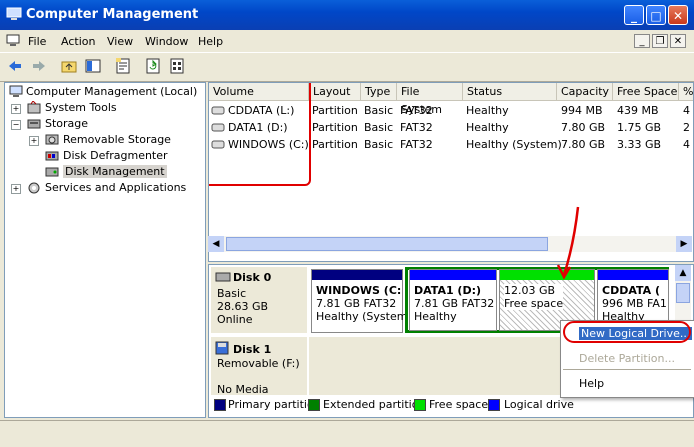 This screenshot has height=447, width=694. What do you see at coordinates (39, 66) in the screenshot?
I see `forward-arrow-icon` at bounding box center [39, 66].